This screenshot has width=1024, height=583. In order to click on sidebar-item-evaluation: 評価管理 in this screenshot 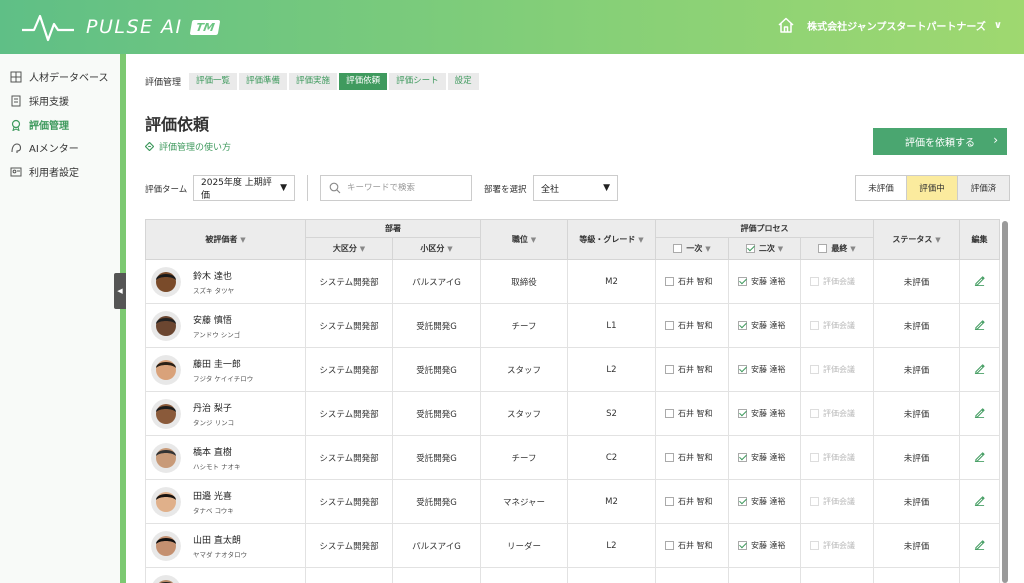, I will do `click(39, 124)`.